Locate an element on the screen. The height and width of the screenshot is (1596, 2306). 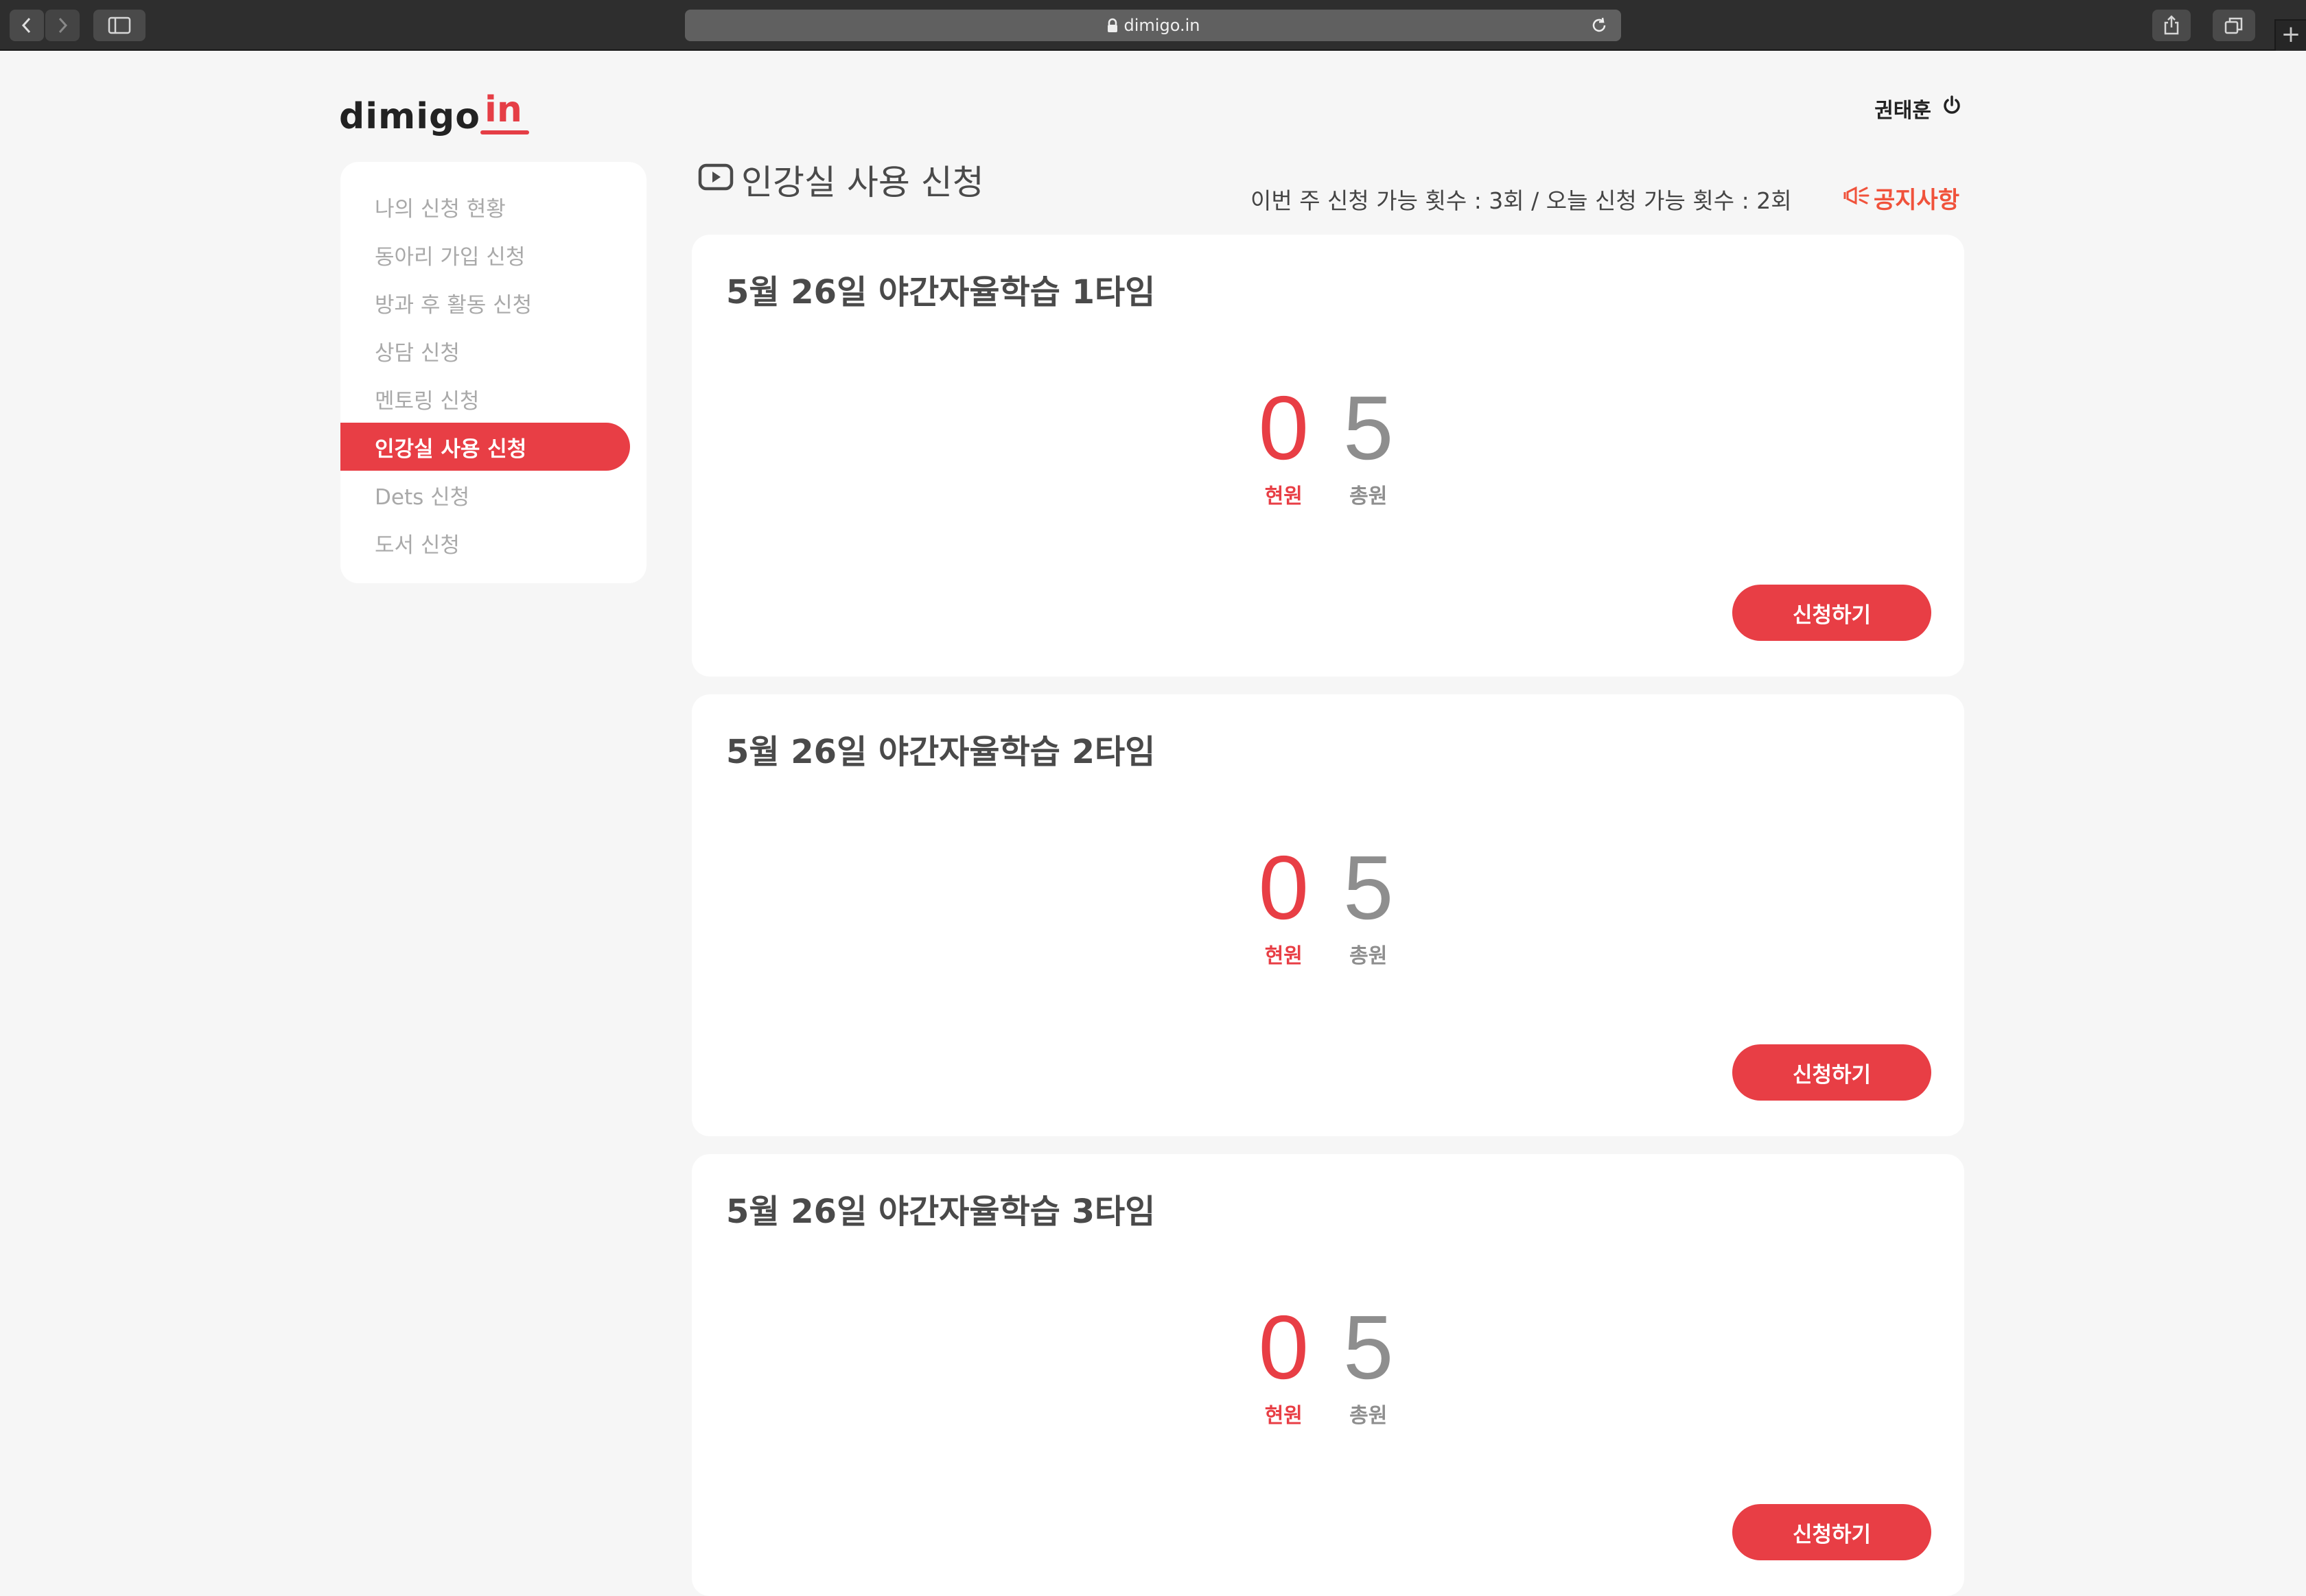
sidebar-item-counseling: 상담 신청 is located at coordinates (485, 351).